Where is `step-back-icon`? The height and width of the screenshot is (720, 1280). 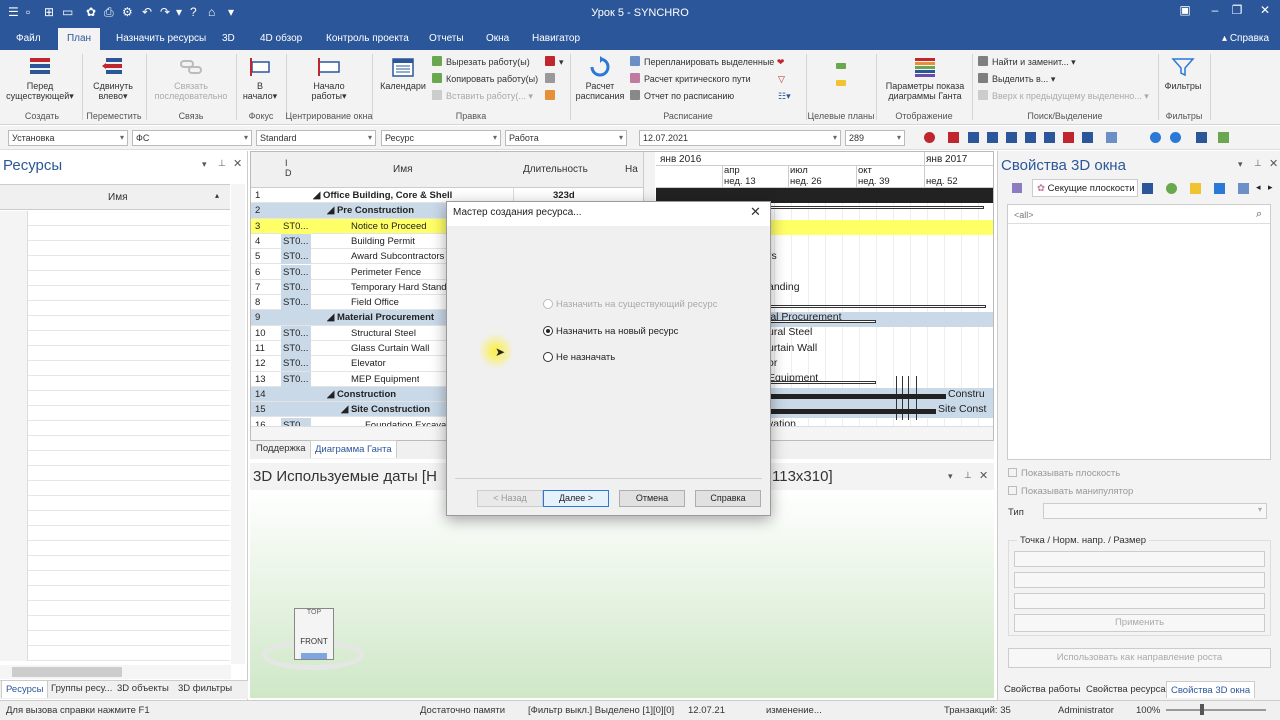
step-back-icon is located at coordinates (973, 137).